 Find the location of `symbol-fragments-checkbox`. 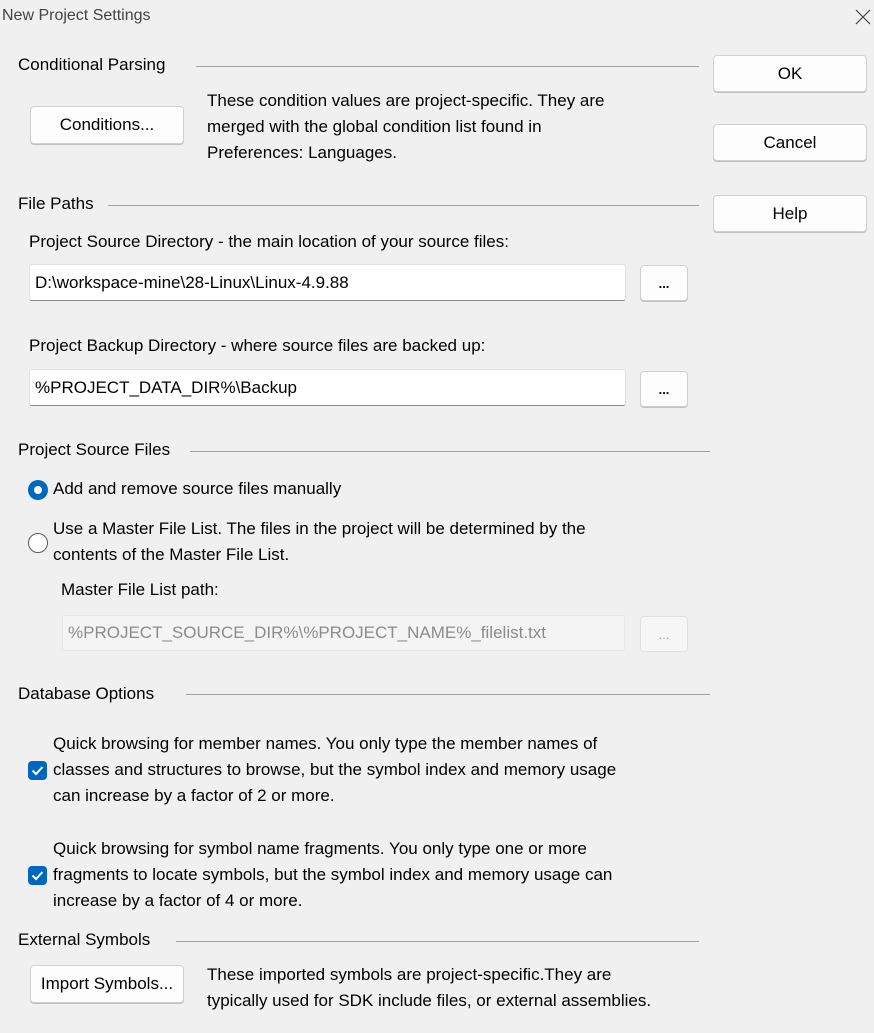

symbol-fragments-checkbox is located at coordinates (37, 875).